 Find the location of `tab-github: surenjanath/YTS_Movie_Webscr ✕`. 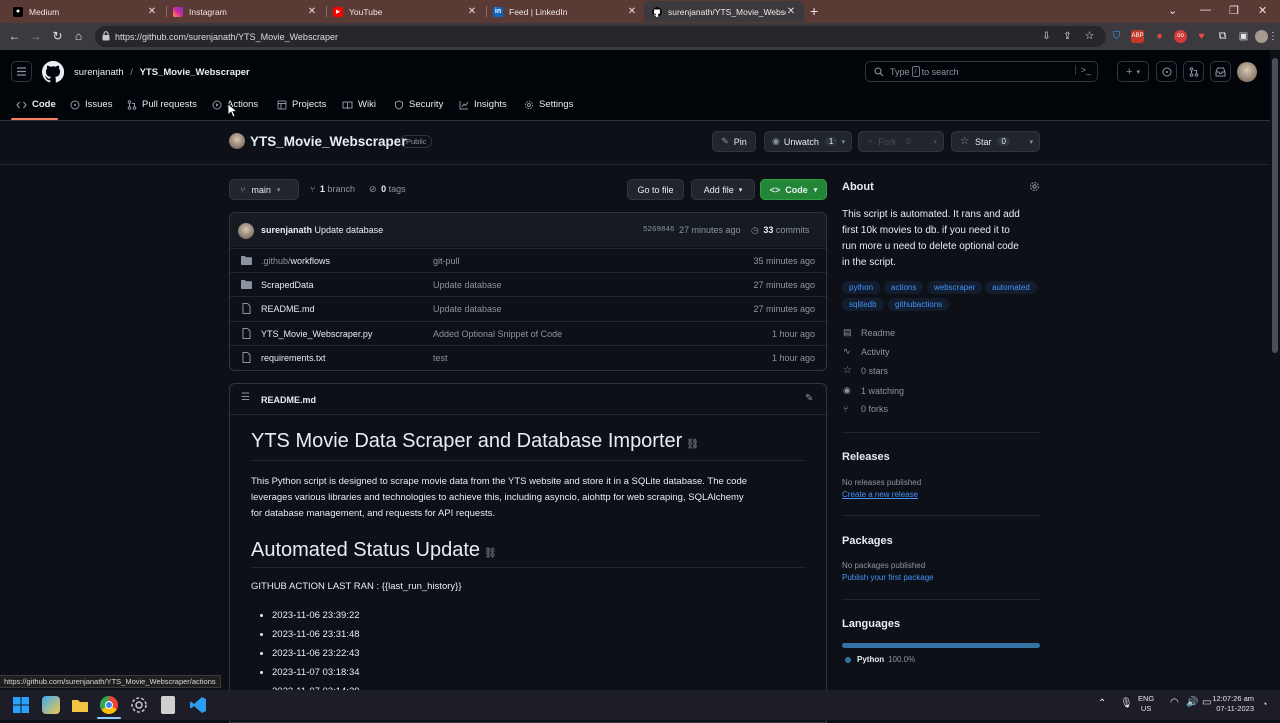

tab-github: surenjanath/YTS_Movie_Webscr ✕ is located at coordinates (724, 11).